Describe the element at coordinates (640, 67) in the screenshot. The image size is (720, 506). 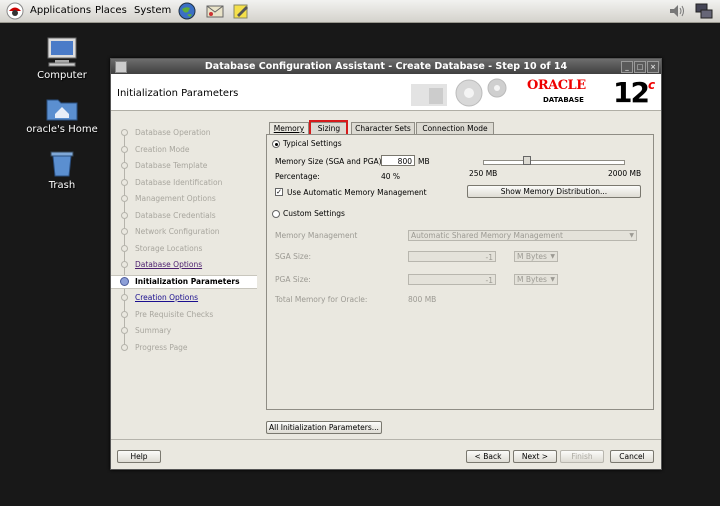
I see `maximize-icon: □` at that location.